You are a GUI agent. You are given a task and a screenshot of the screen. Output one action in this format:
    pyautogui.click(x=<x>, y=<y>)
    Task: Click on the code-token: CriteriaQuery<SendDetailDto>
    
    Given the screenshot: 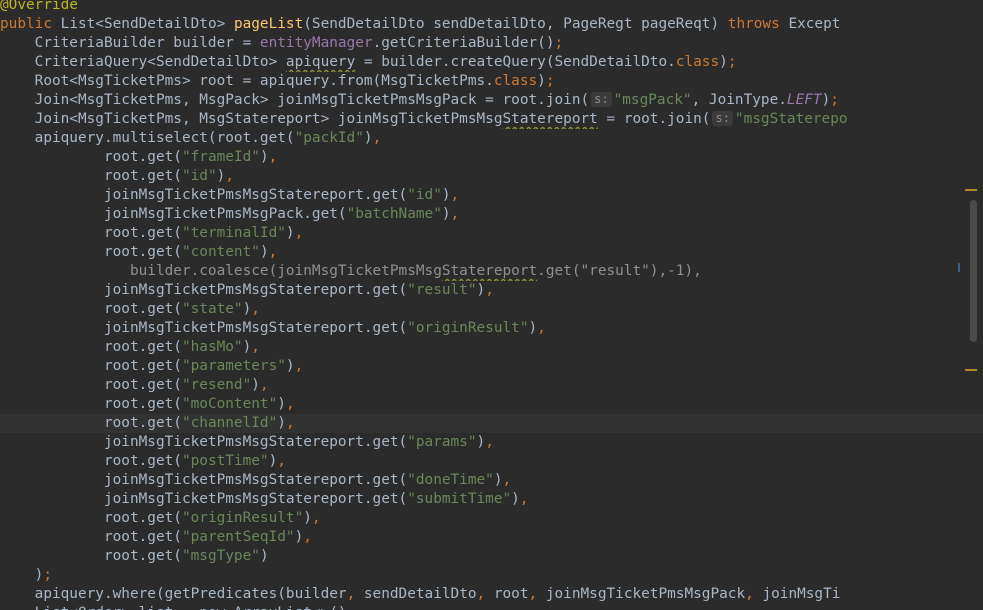 What is the action you would take?
    pyautogui.click(x=143, y=62)
    